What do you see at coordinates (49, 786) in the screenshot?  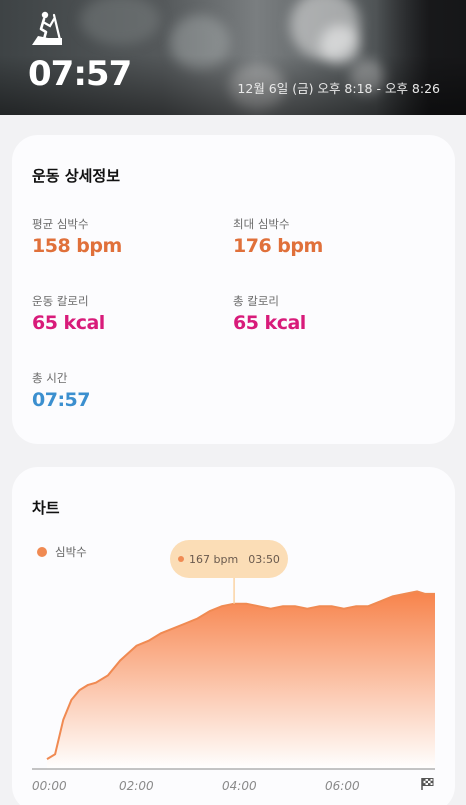 I see `x-tick-label: 00:00` at bounding box center [49, 786].